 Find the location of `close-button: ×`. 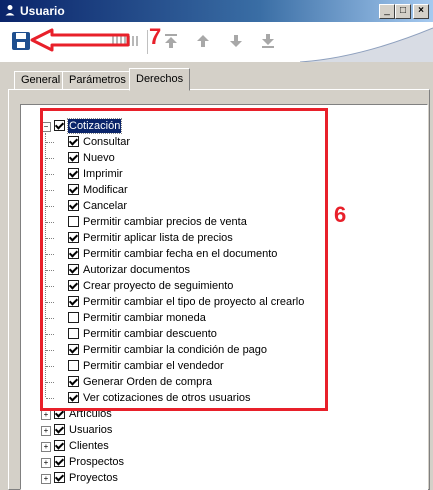

close-button: × is located at coordinates (421, 11).